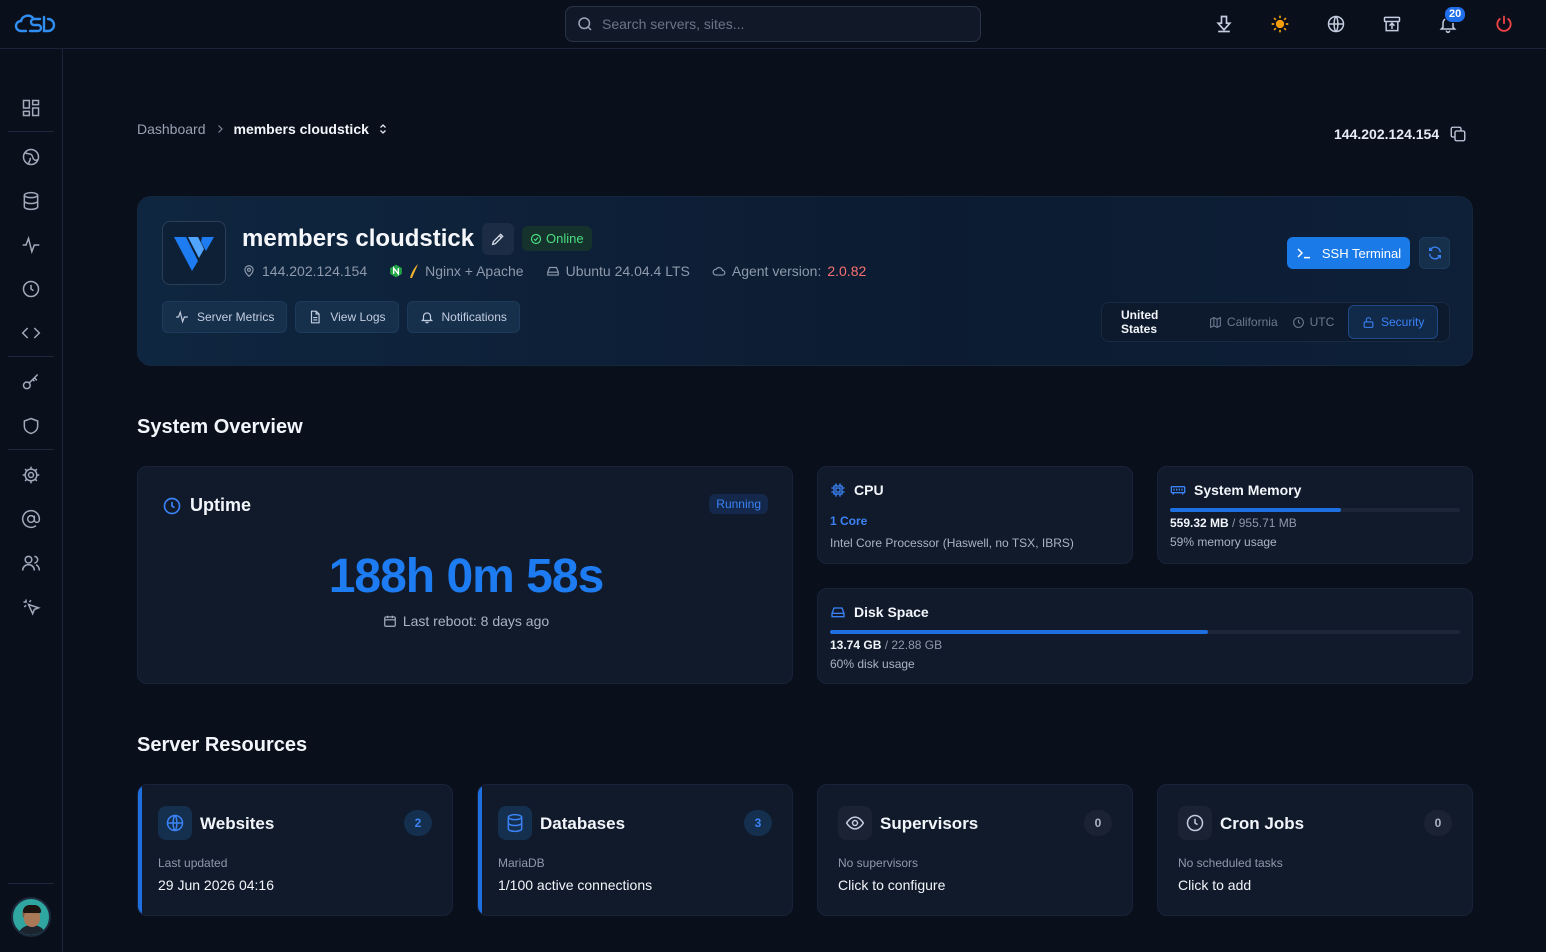 Image resolution: width=1546 pixels, height=952 pixels. What do you see at coordinates (1214, 885) in the screenshot?
I see `cron-jobs-main: Click to add` at bounding box center [1214, 885].